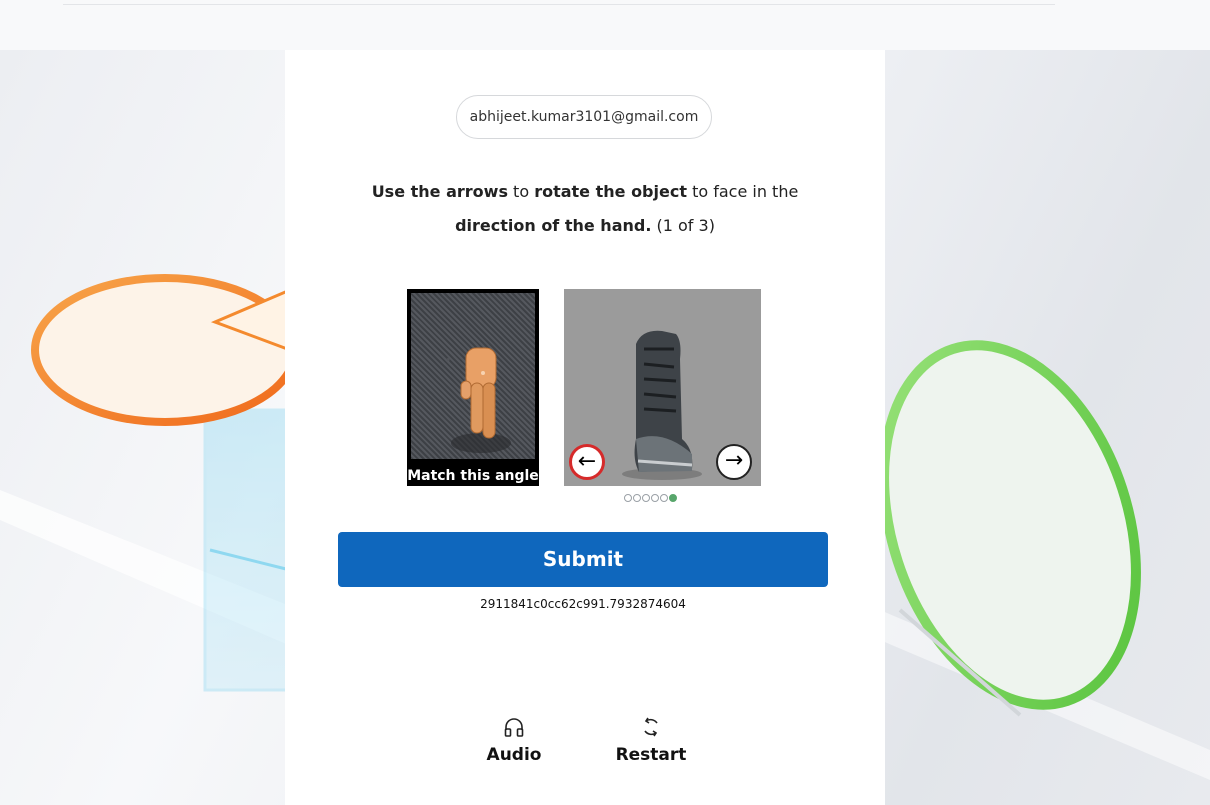  Describe the element at coordinates (553, 225) in the screenshot. I see `instruction-bold-5: direction of the hand.` at that location.